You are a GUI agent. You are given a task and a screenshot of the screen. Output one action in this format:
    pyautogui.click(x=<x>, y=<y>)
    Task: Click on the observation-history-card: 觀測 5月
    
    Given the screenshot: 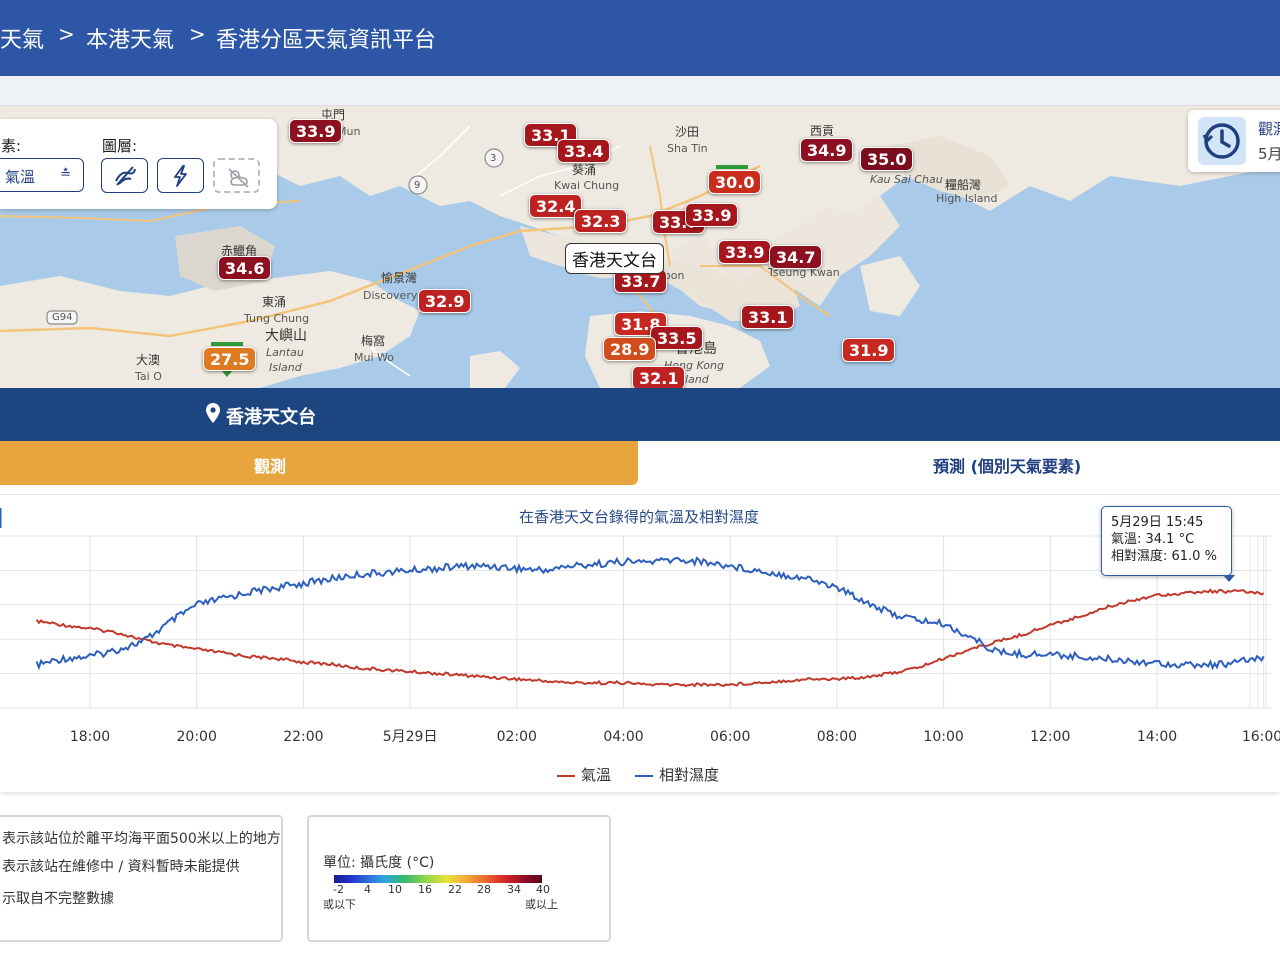 What is the action you would take?
    pyautogui.click(x=1234, y=141)
    